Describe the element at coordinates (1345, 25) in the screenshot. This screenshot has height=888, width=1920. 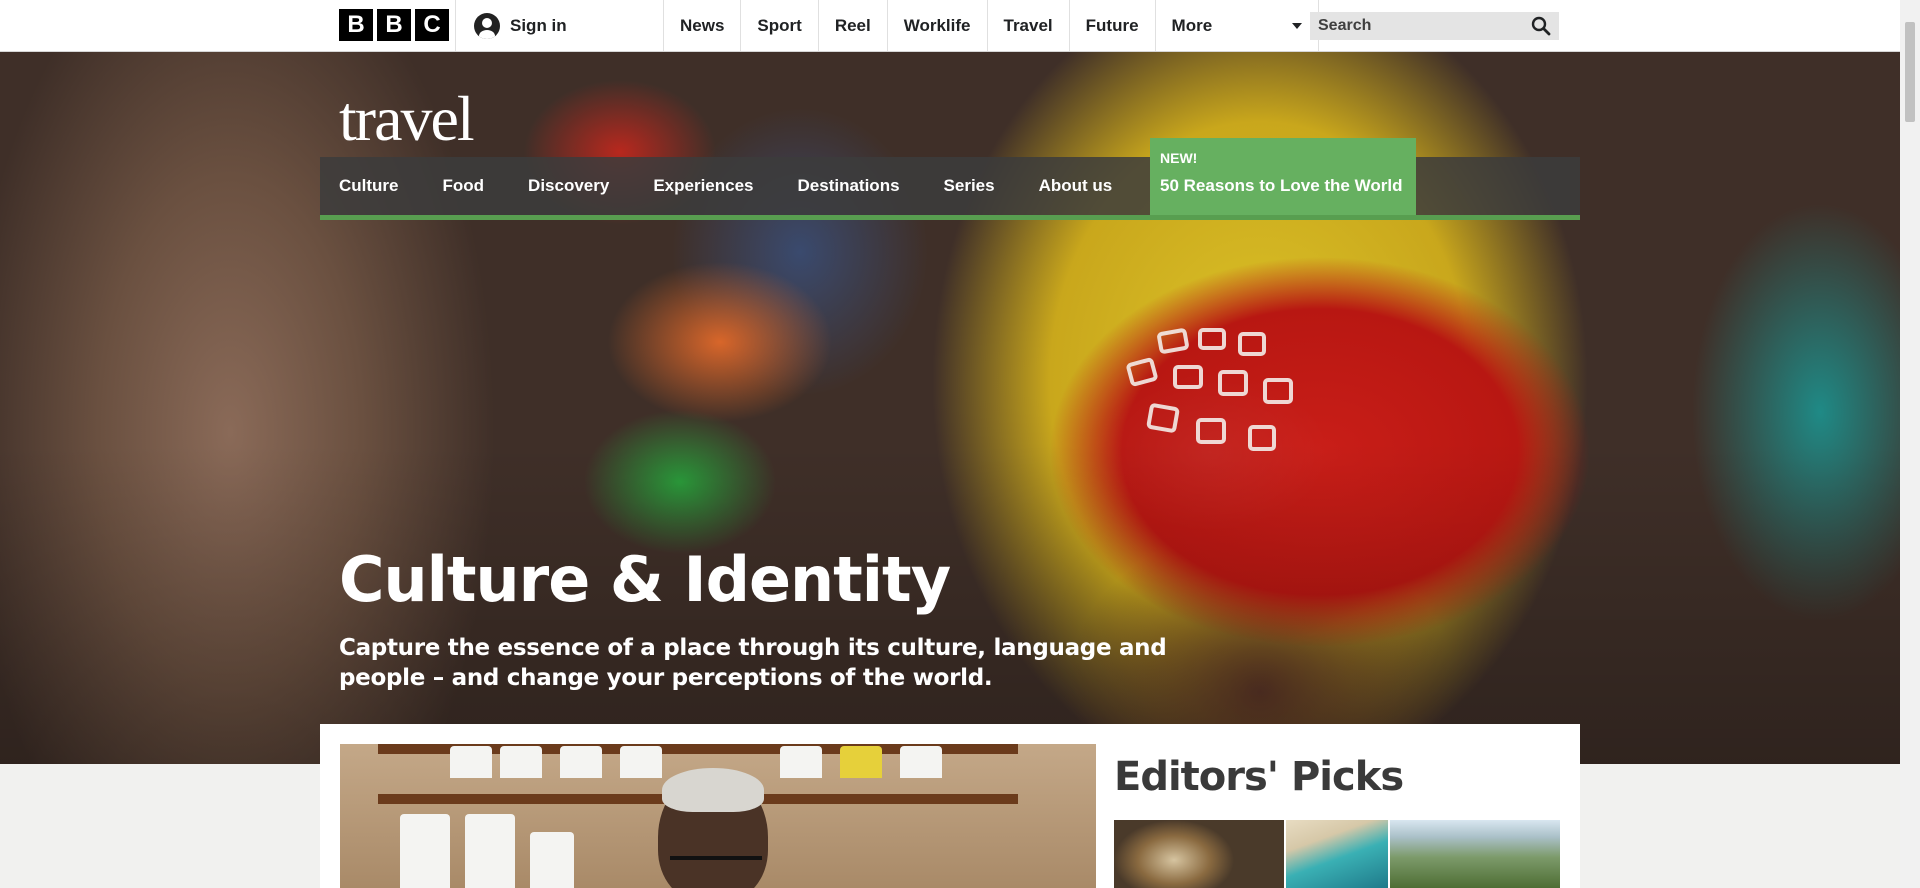
I see `search-placeholder: Search` at that location.